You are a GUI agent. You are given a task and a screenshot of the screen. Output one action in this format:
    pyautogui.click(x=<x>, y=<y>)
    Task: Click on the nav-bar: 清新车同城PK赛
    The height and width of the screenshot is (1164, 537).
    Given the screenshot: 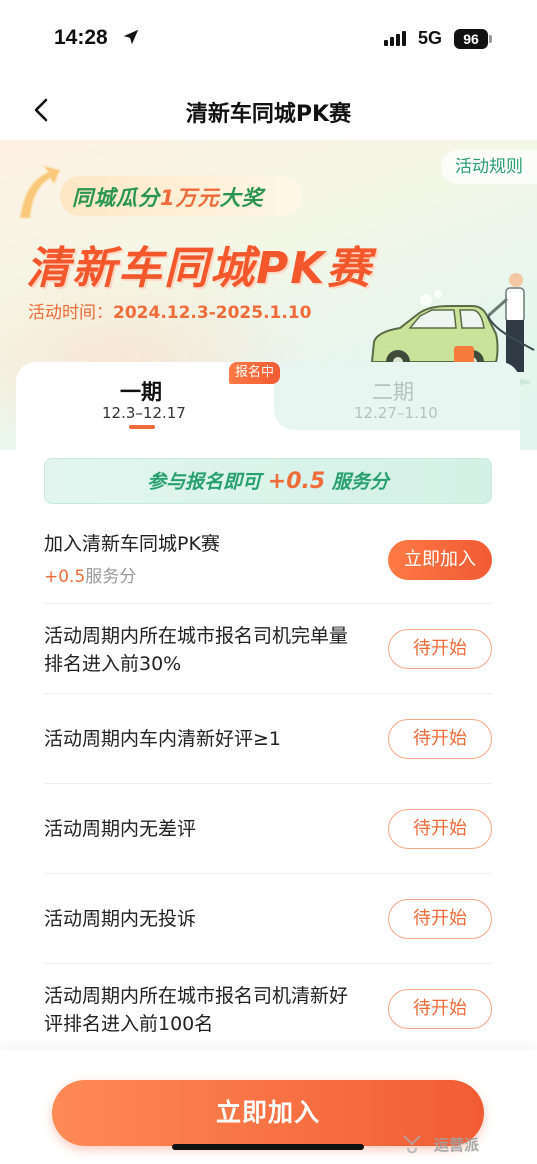 What is the action you would take?
    pyautogui.click(x=268, y=110)
    